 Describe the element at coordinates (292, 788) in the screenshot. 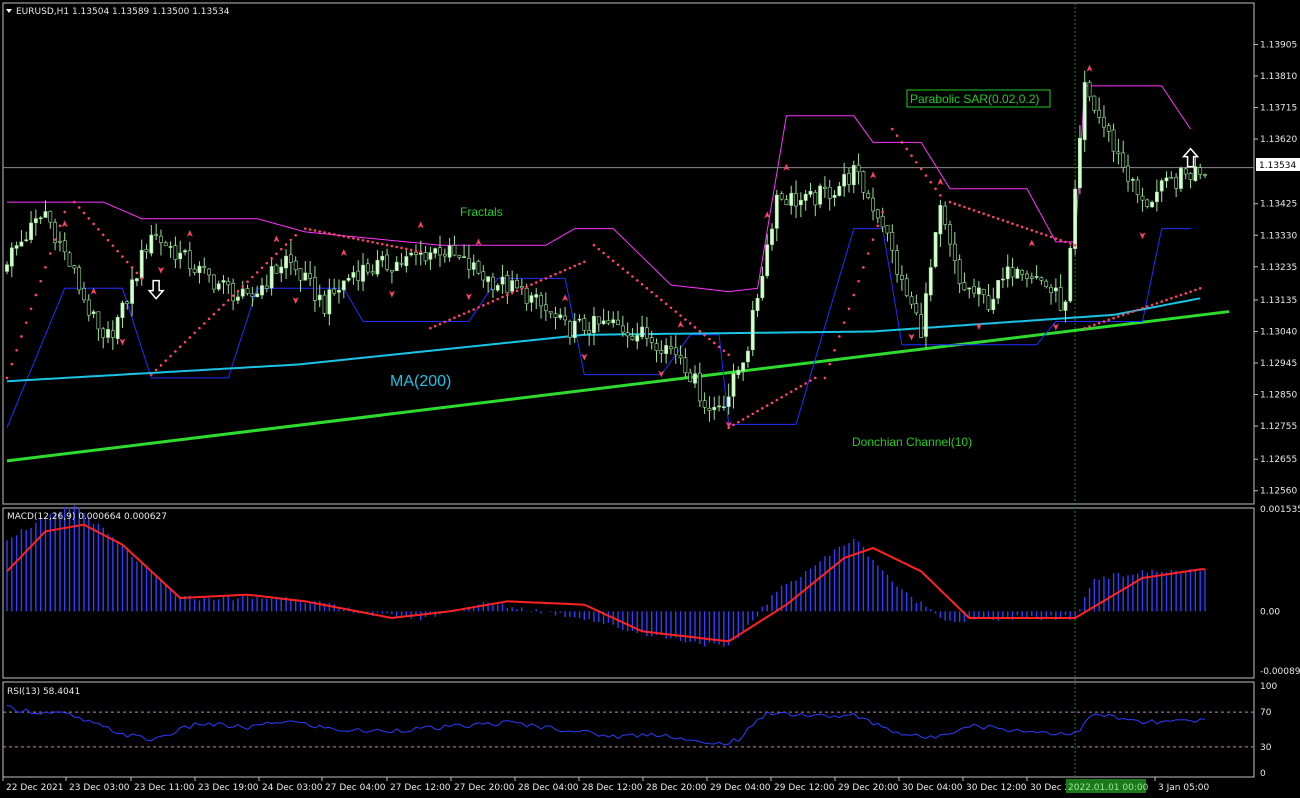

I see `time-tick-label: 24 Dec 03:00` at that location.